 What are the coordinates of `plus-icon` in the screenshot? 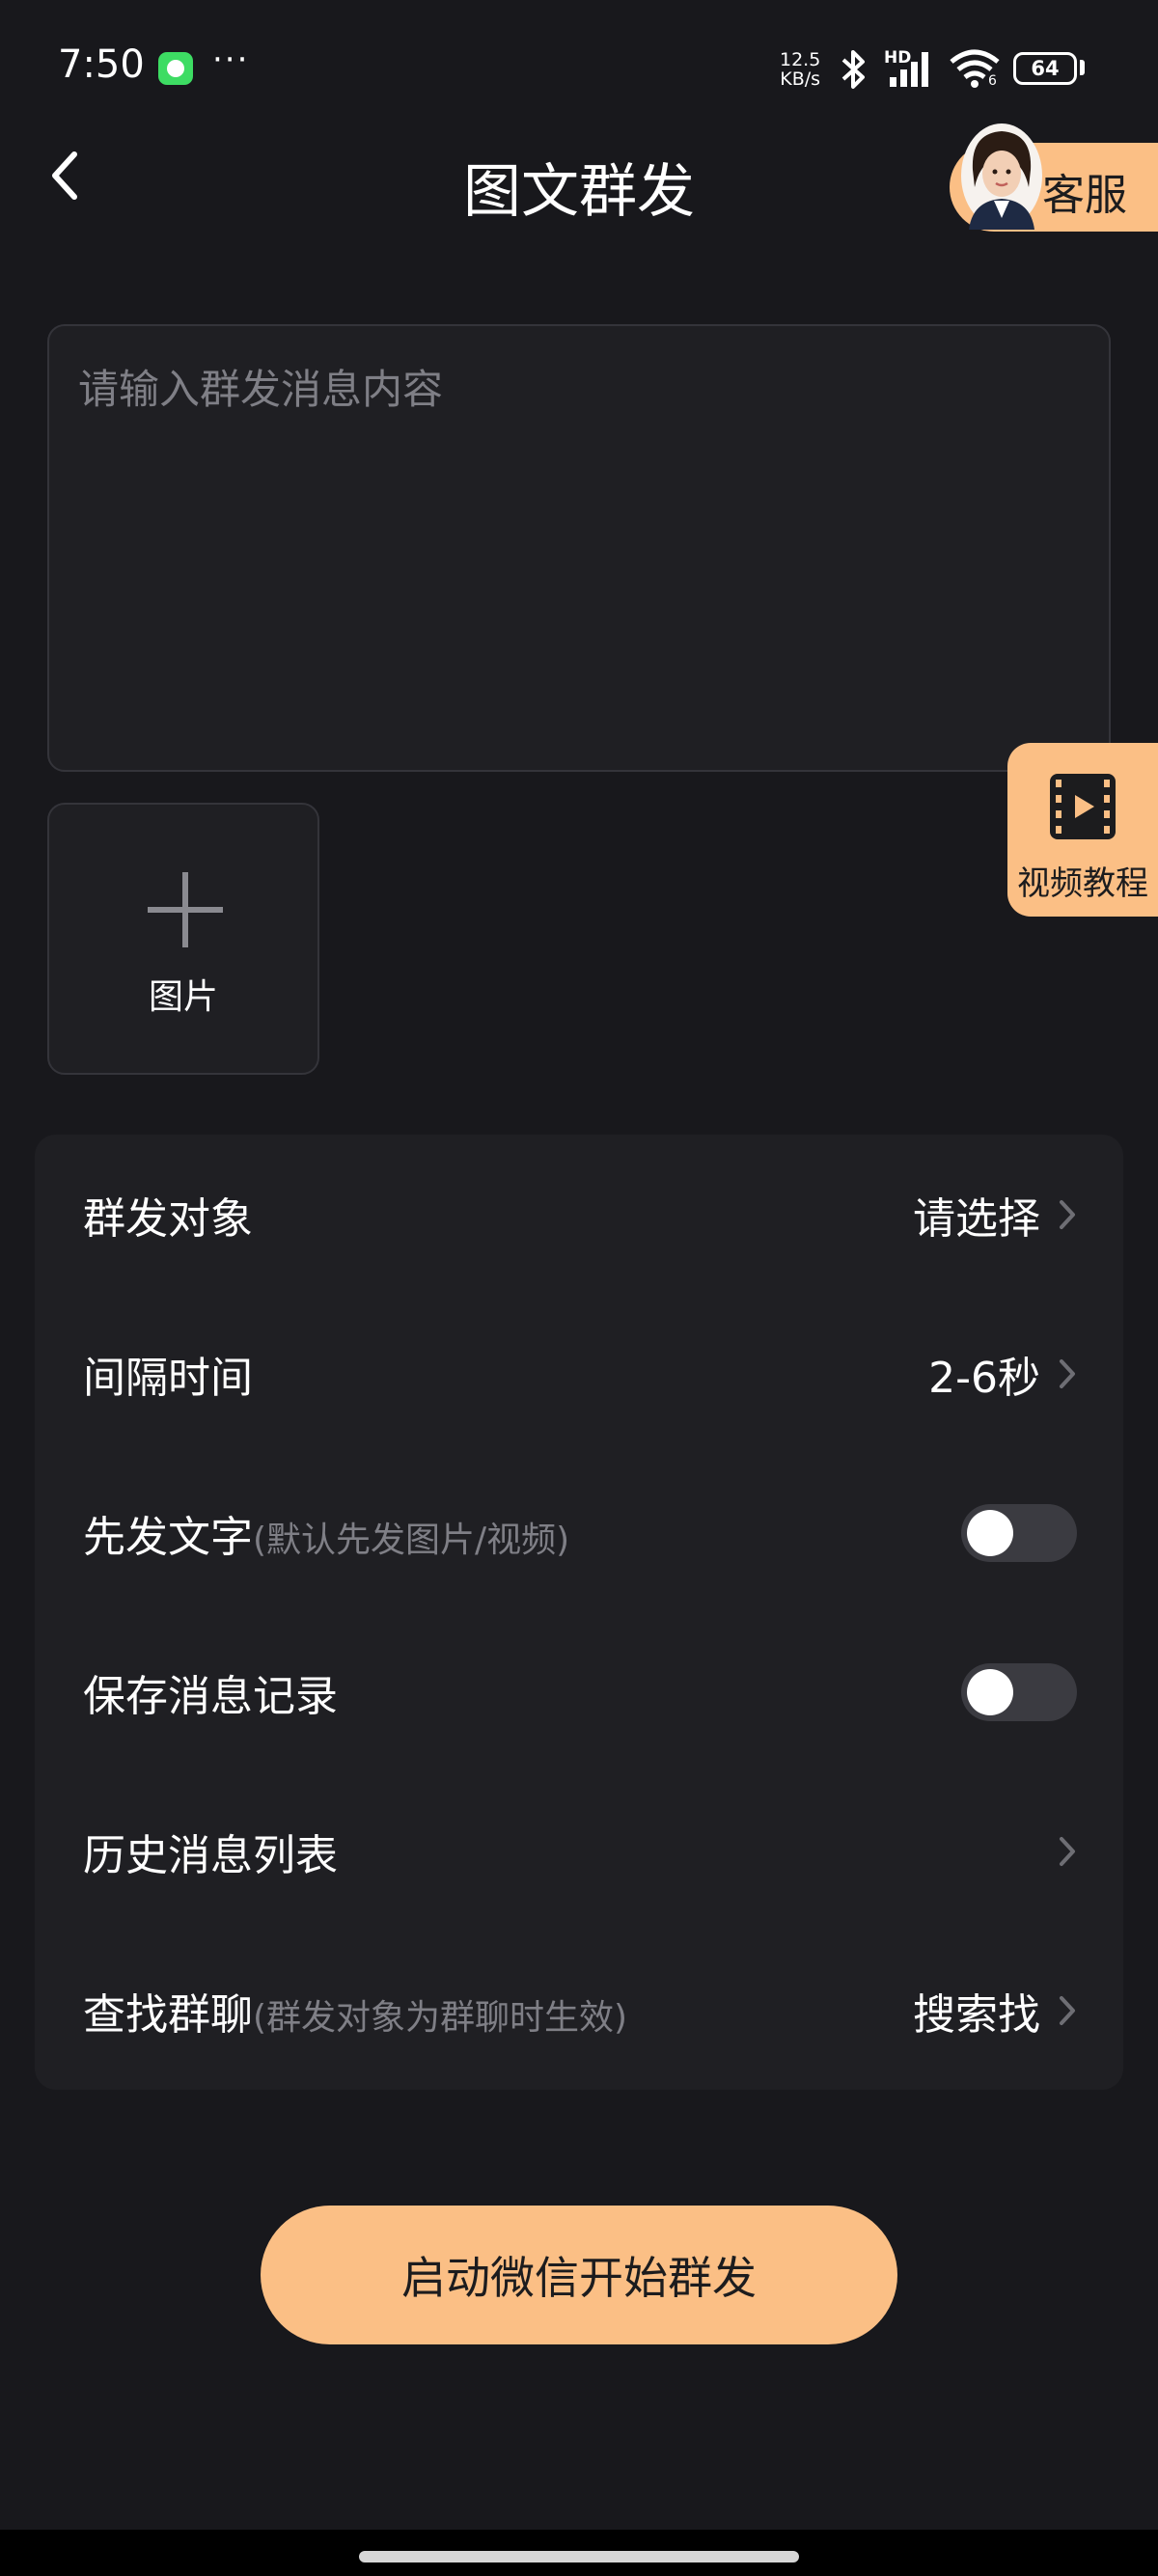 It's located at (185, 909).